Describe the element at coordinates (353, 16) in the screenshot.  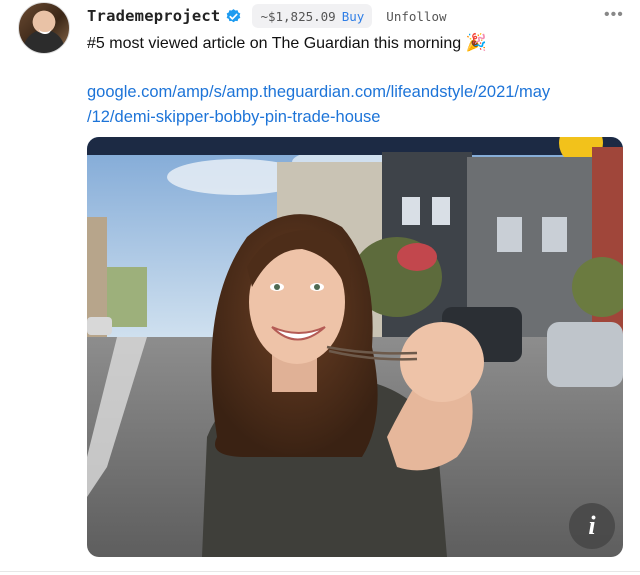
I see `buy-button: Buy` at that location.